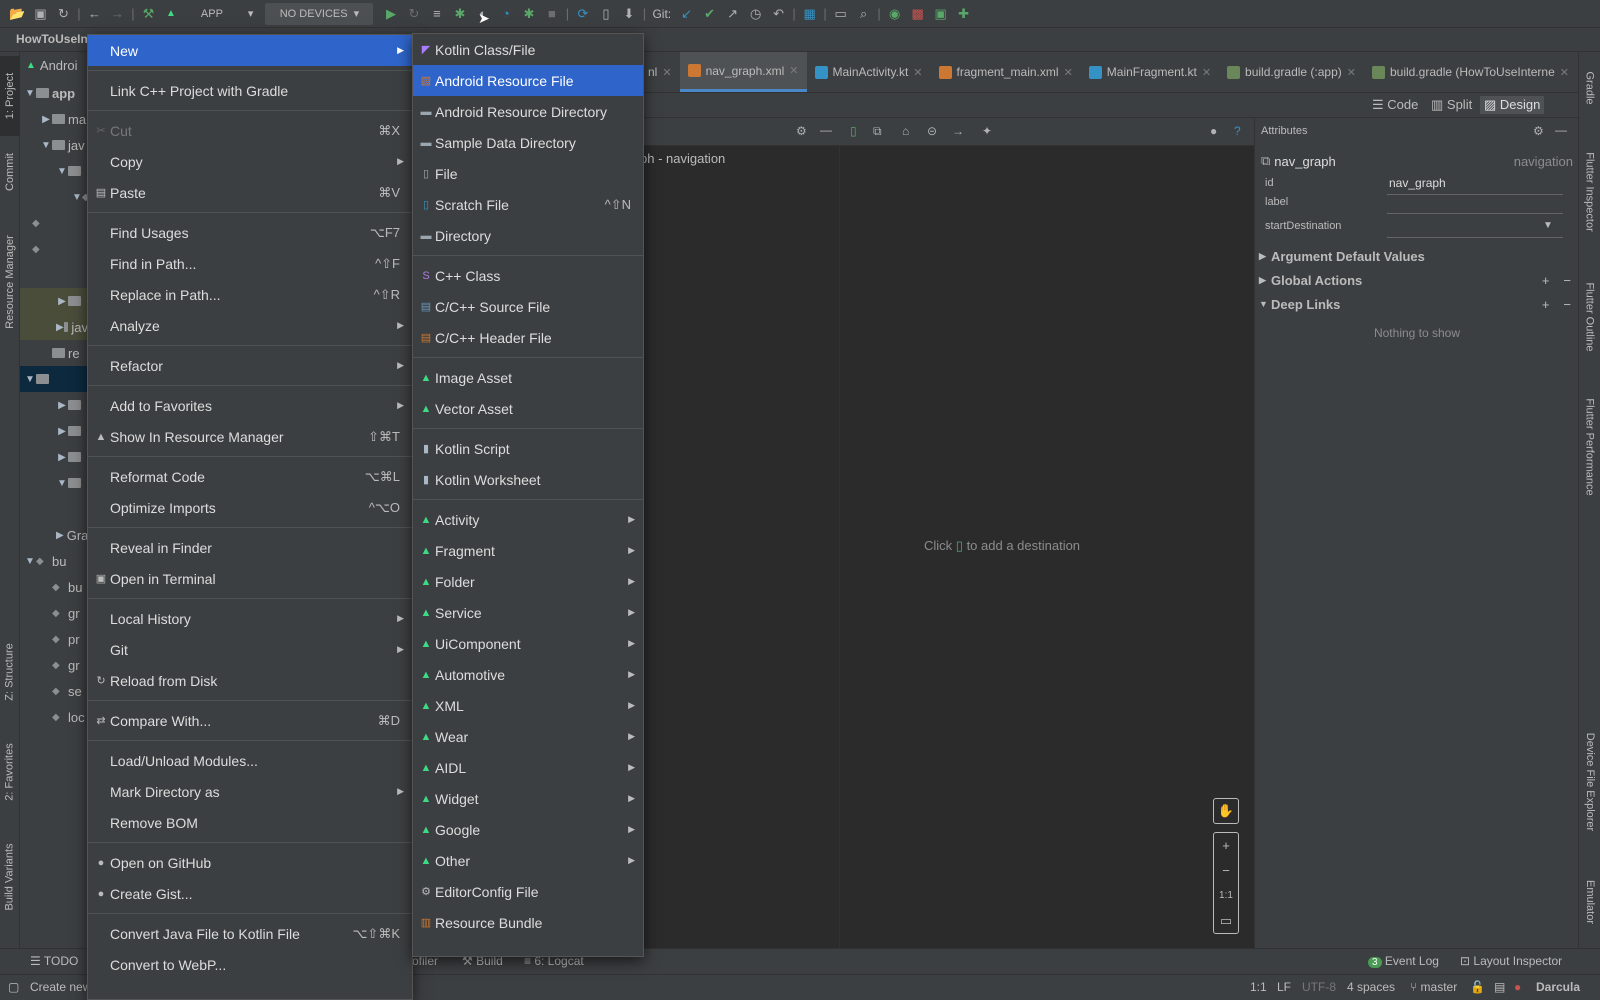  Describe the element at coordinates (10, 282) in the screenshot. I see `tab-resource-manager: Resource Manager` at that location.